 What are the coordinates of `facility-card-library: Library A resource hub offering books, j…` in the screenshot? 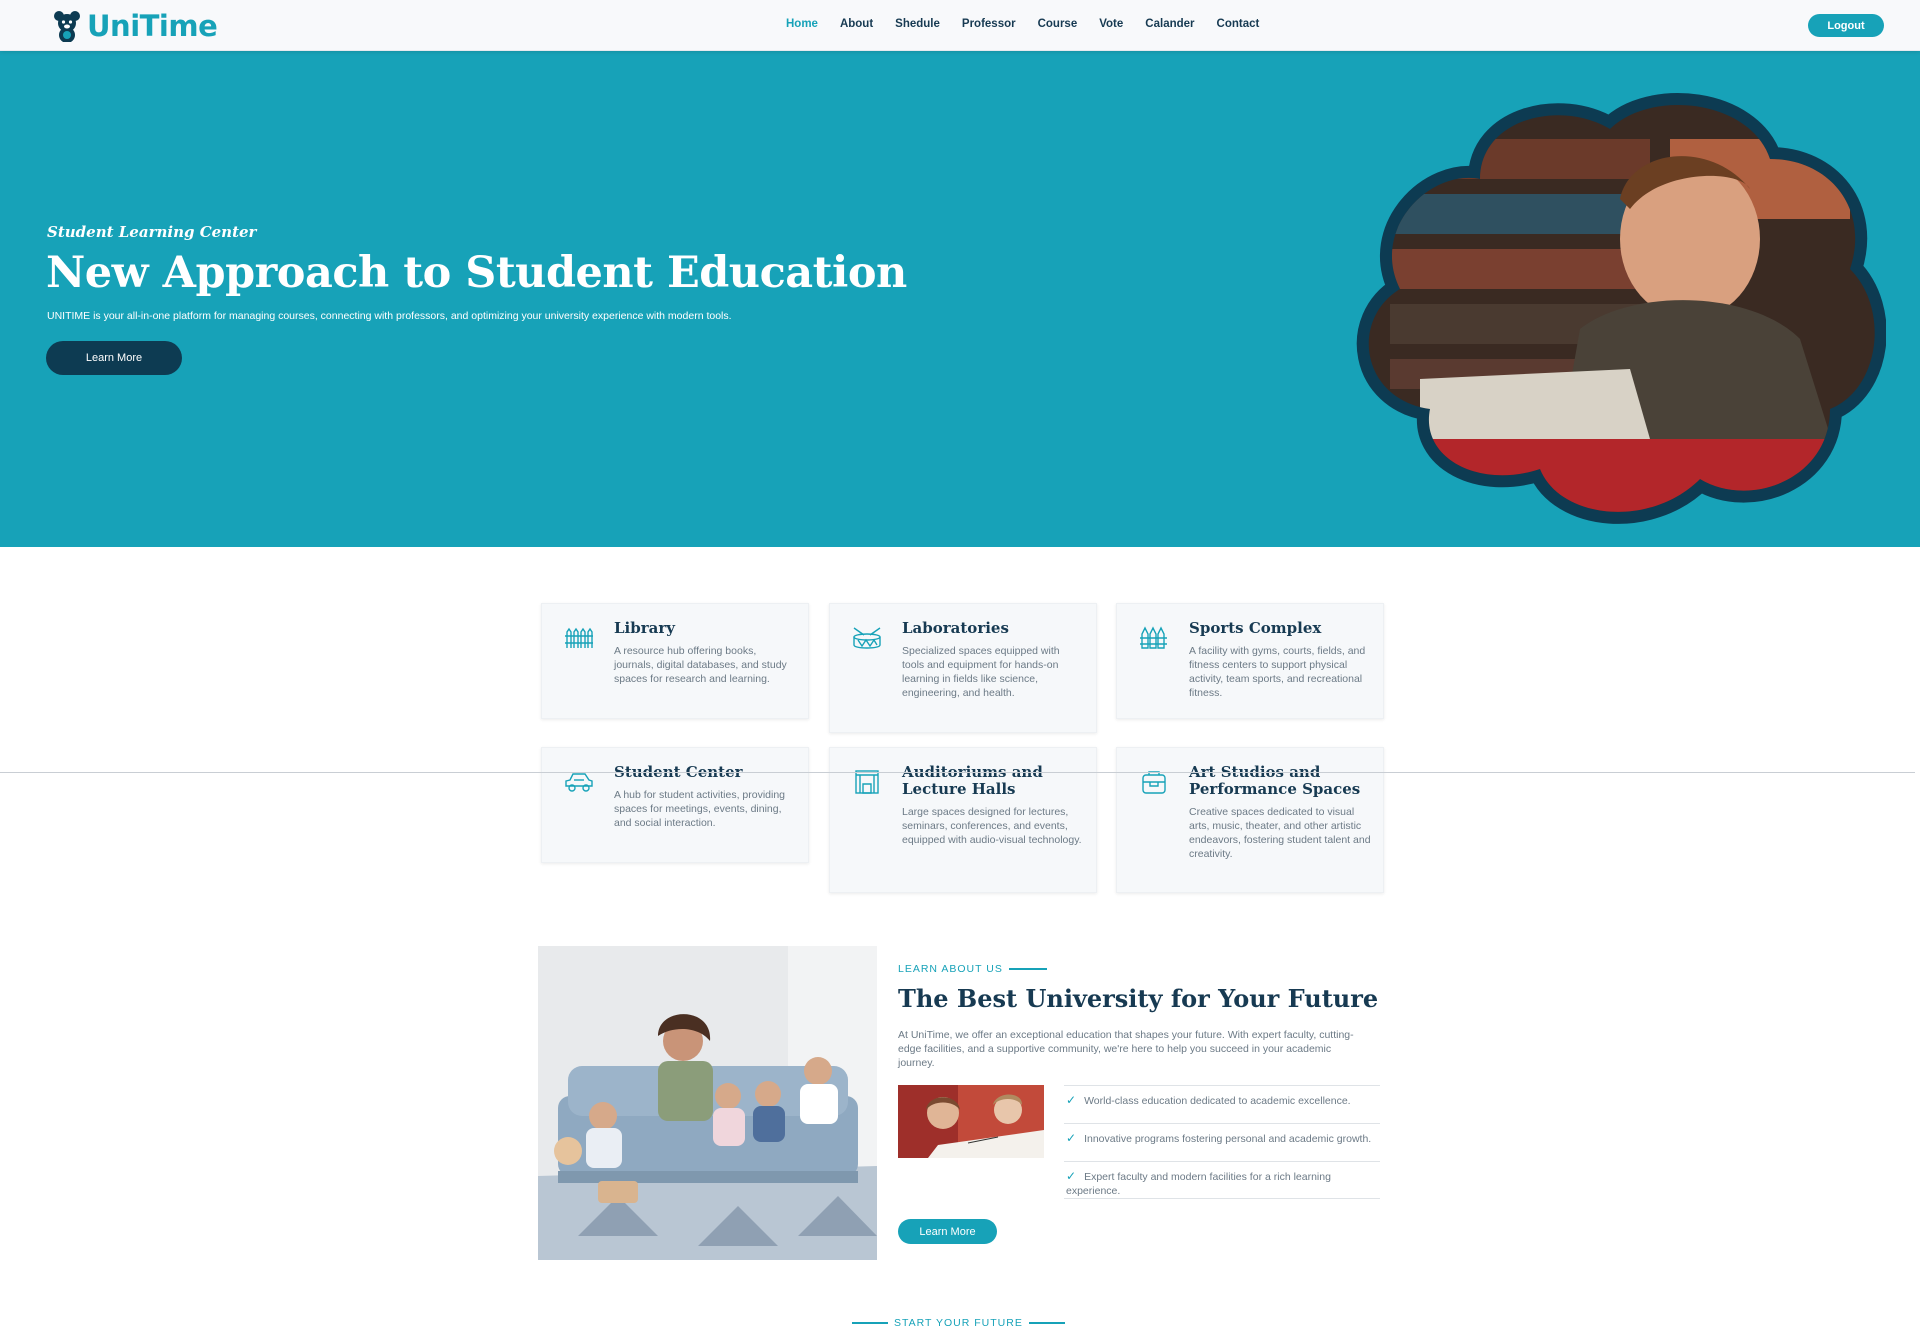 It's located at (675, 661).